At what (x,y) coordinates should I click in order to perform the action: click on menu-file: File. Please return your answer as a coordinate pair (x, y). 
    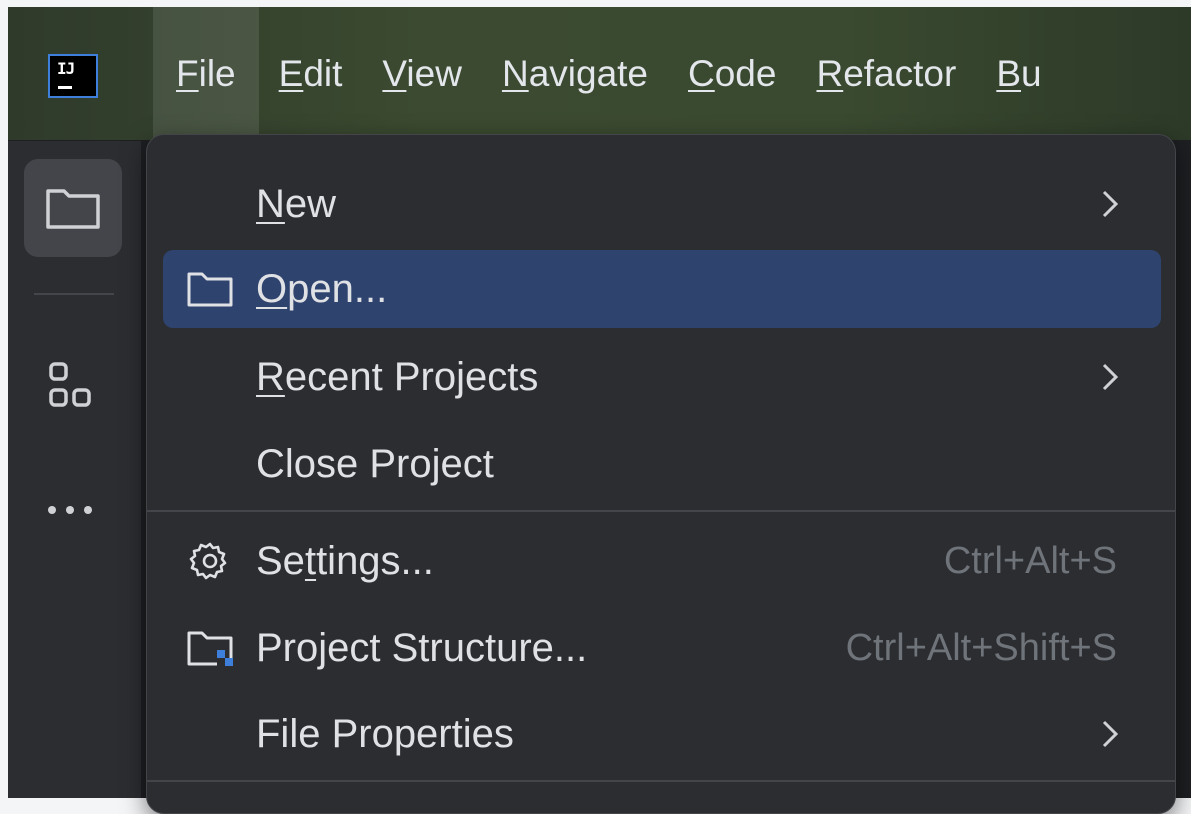
    Looking at the image, I should click on (206, 73).